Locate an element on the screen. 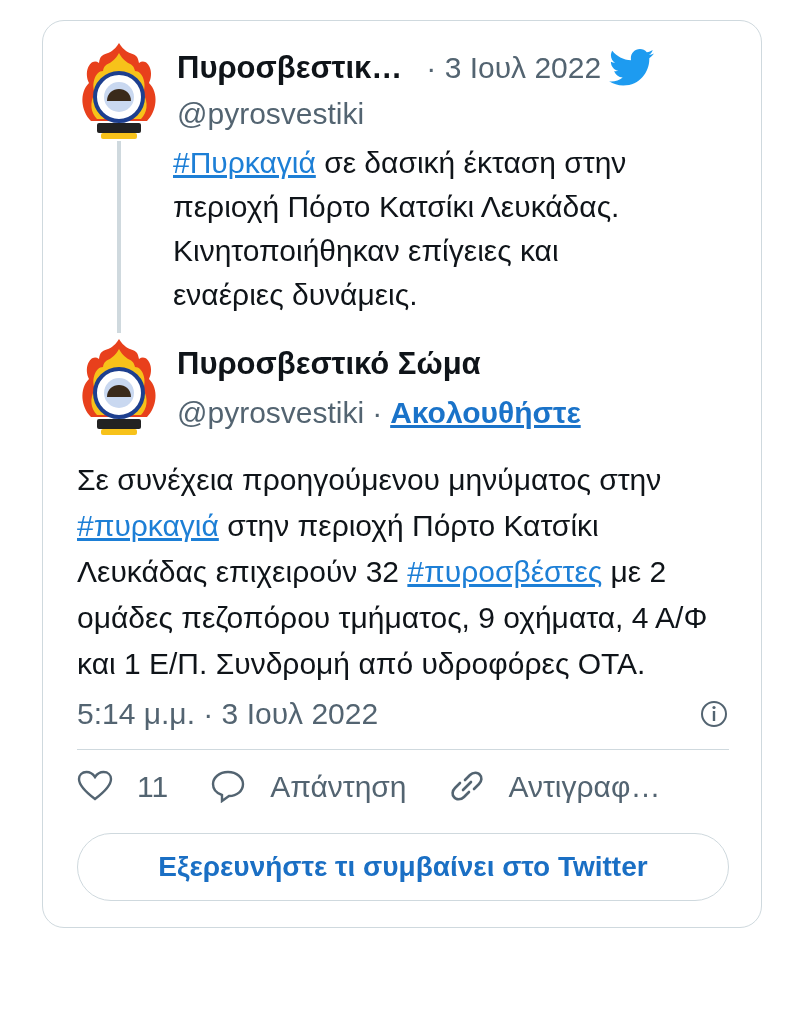 Image resolution: width=802 pixels, height=1024 pixels. tweet-date: · 3 Ιουλ 2022 is located at coordinates (514, 68).